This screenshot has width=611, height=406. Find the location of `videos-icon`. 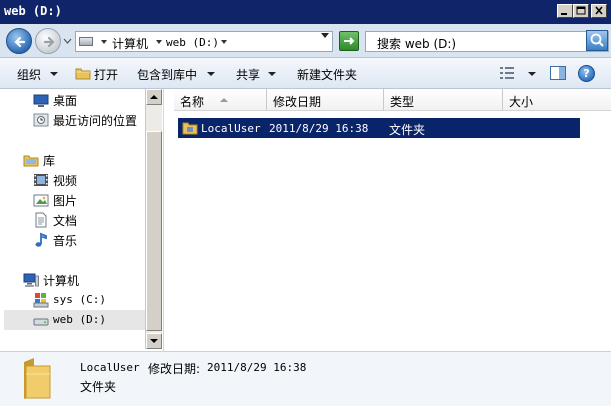

videos-icon is located at coordinates (41, 180).